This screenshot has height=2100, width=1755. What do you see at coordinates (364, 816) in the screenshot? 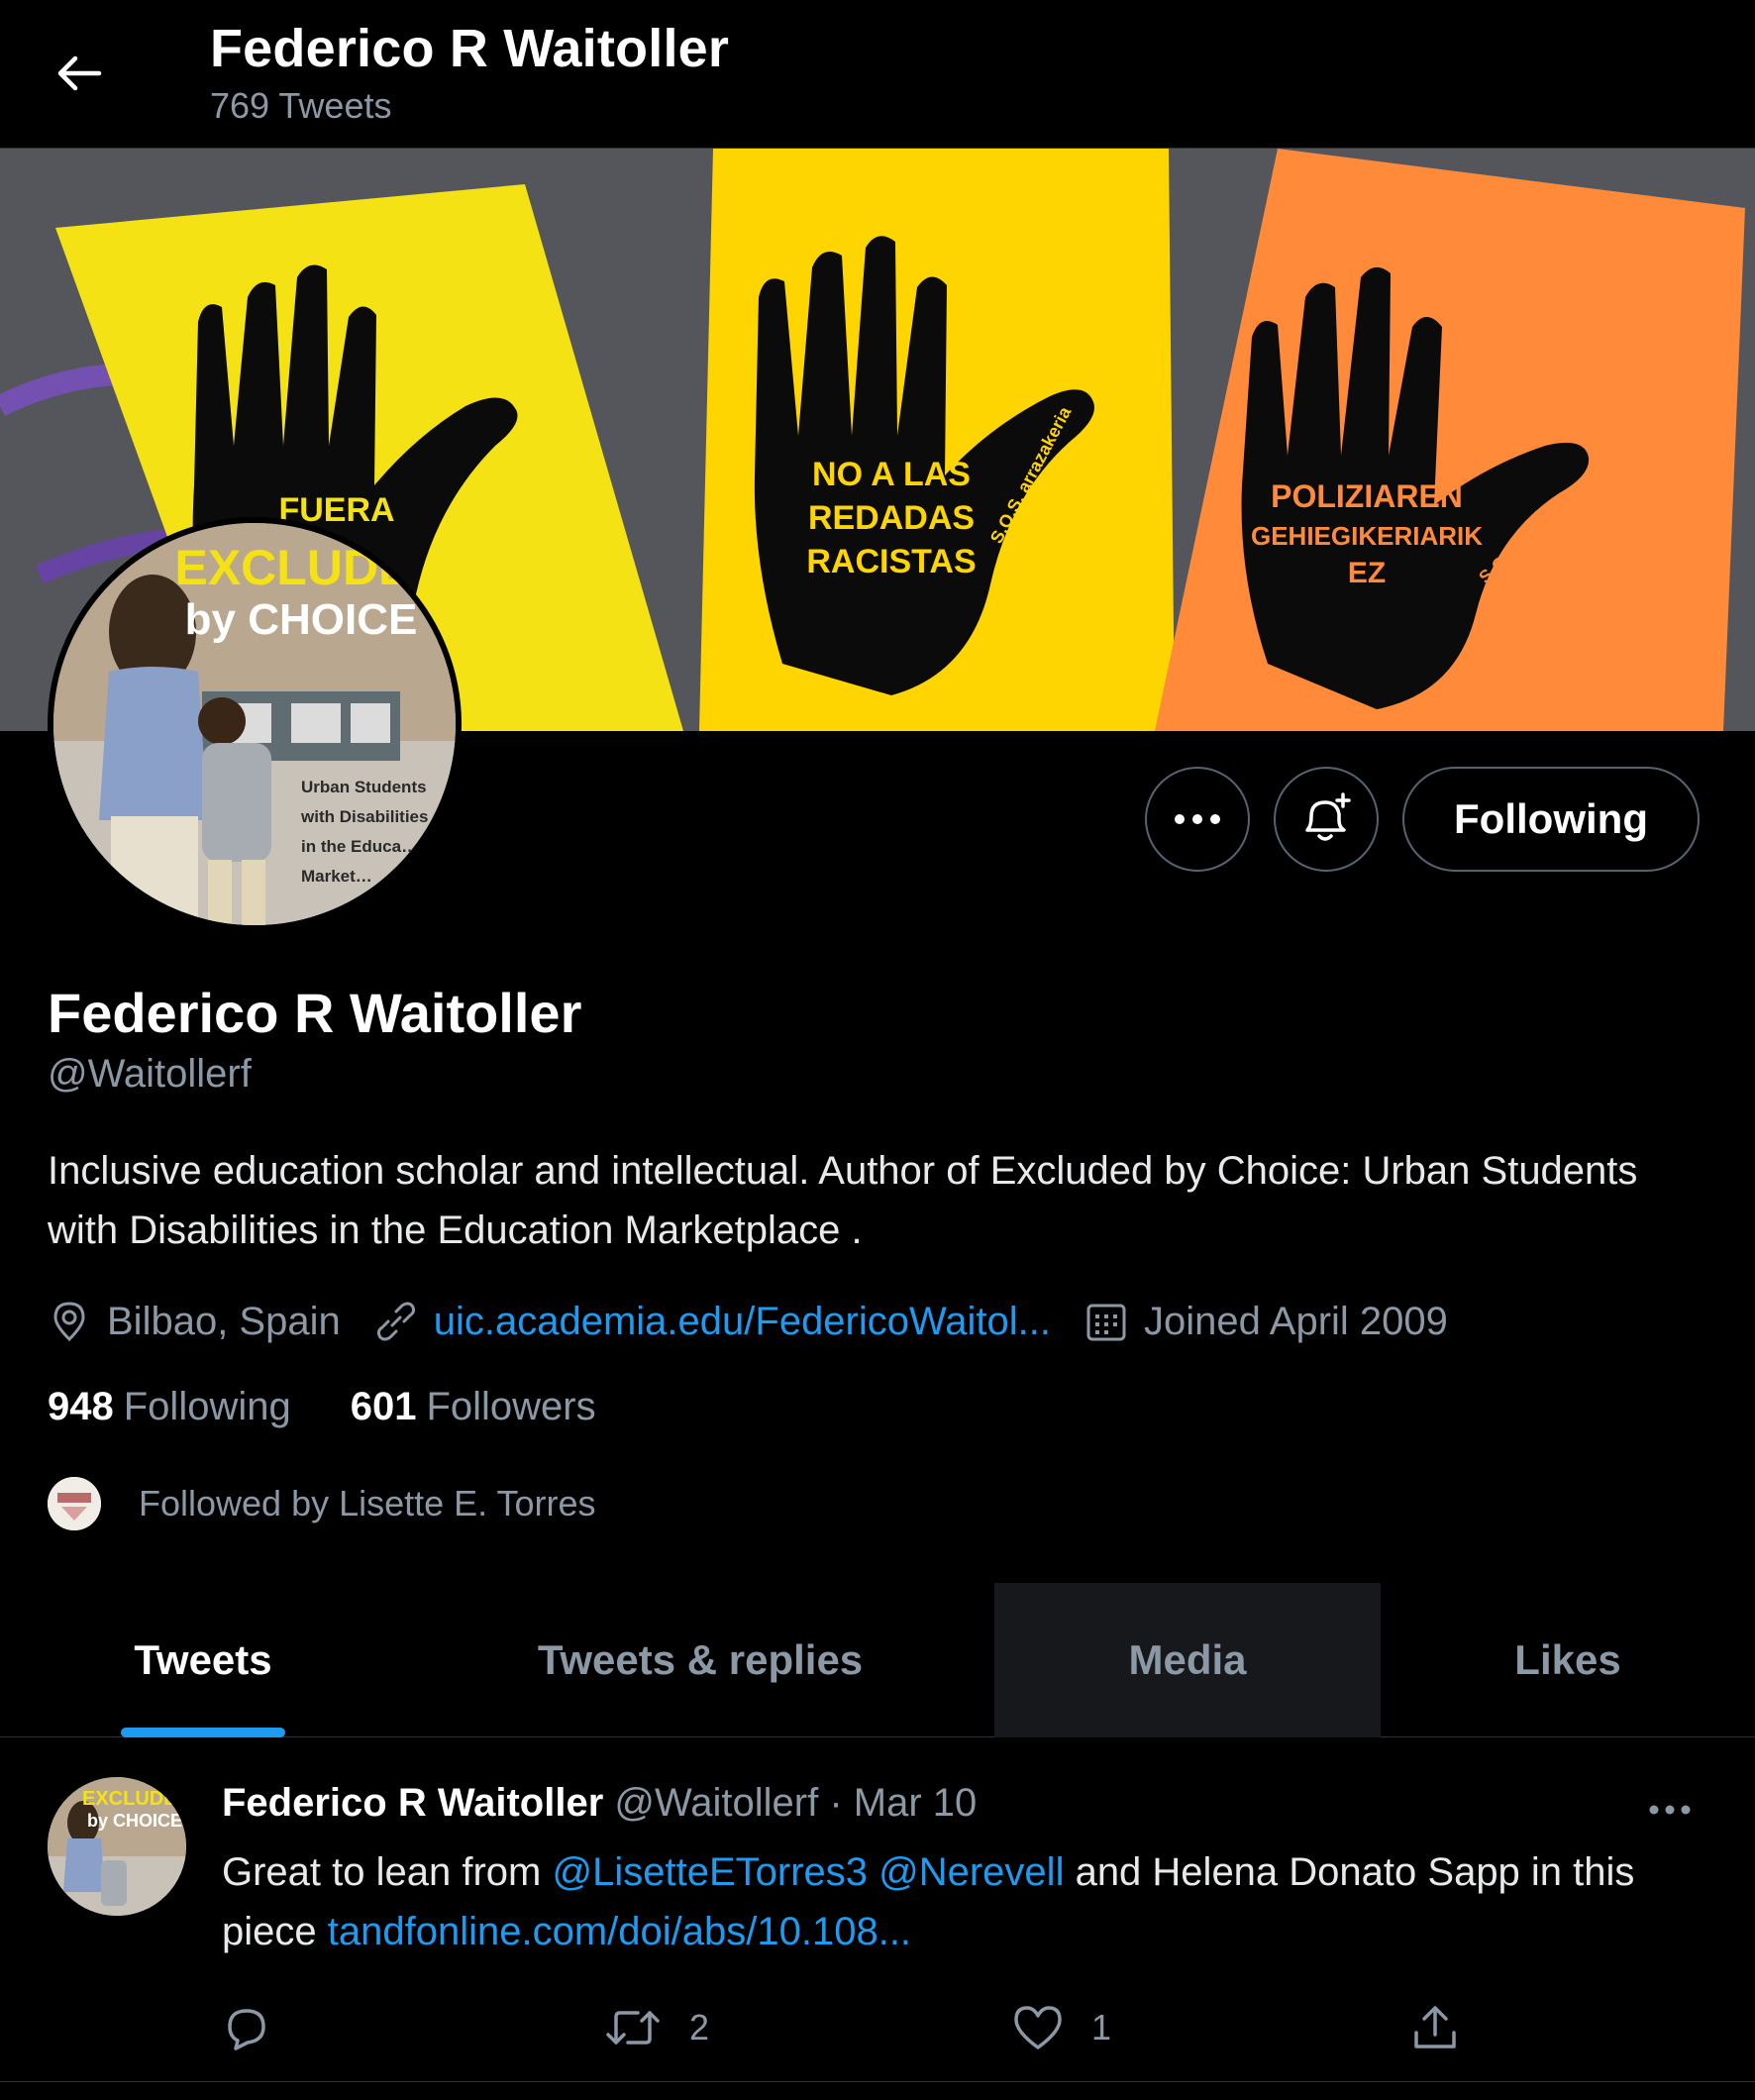
I see `avatar-sub-2: with Disabilities` at bounding box center [364, 816].